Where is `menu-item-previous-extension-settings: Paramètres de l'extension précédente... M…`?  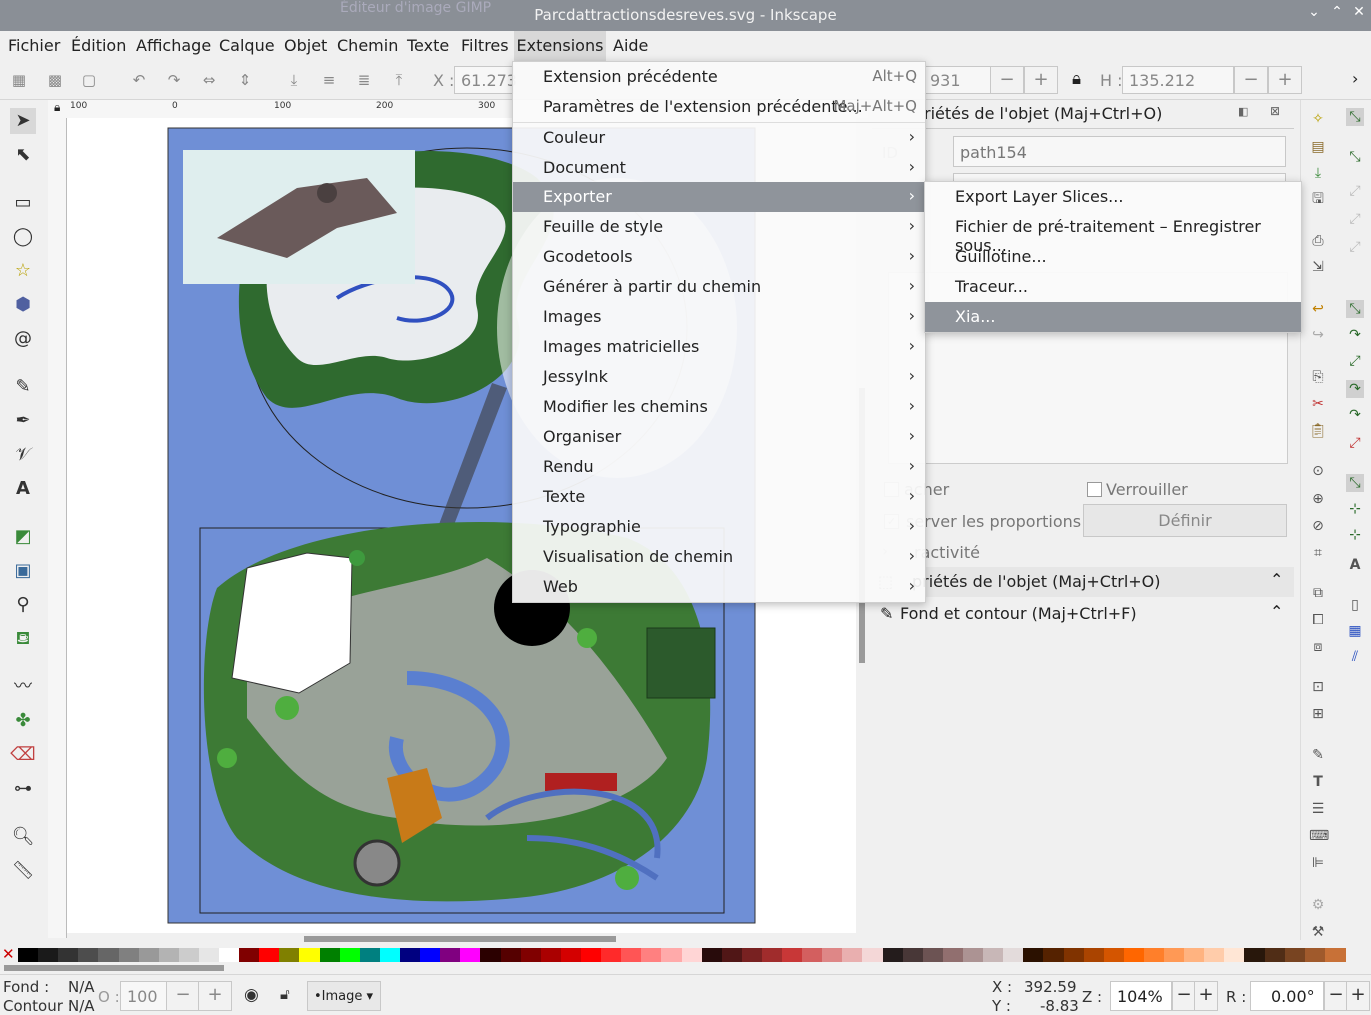
menu-item-previous-extension-settings: Paramètres de l'extension précédente... M… is located at coordinates (719, 107).